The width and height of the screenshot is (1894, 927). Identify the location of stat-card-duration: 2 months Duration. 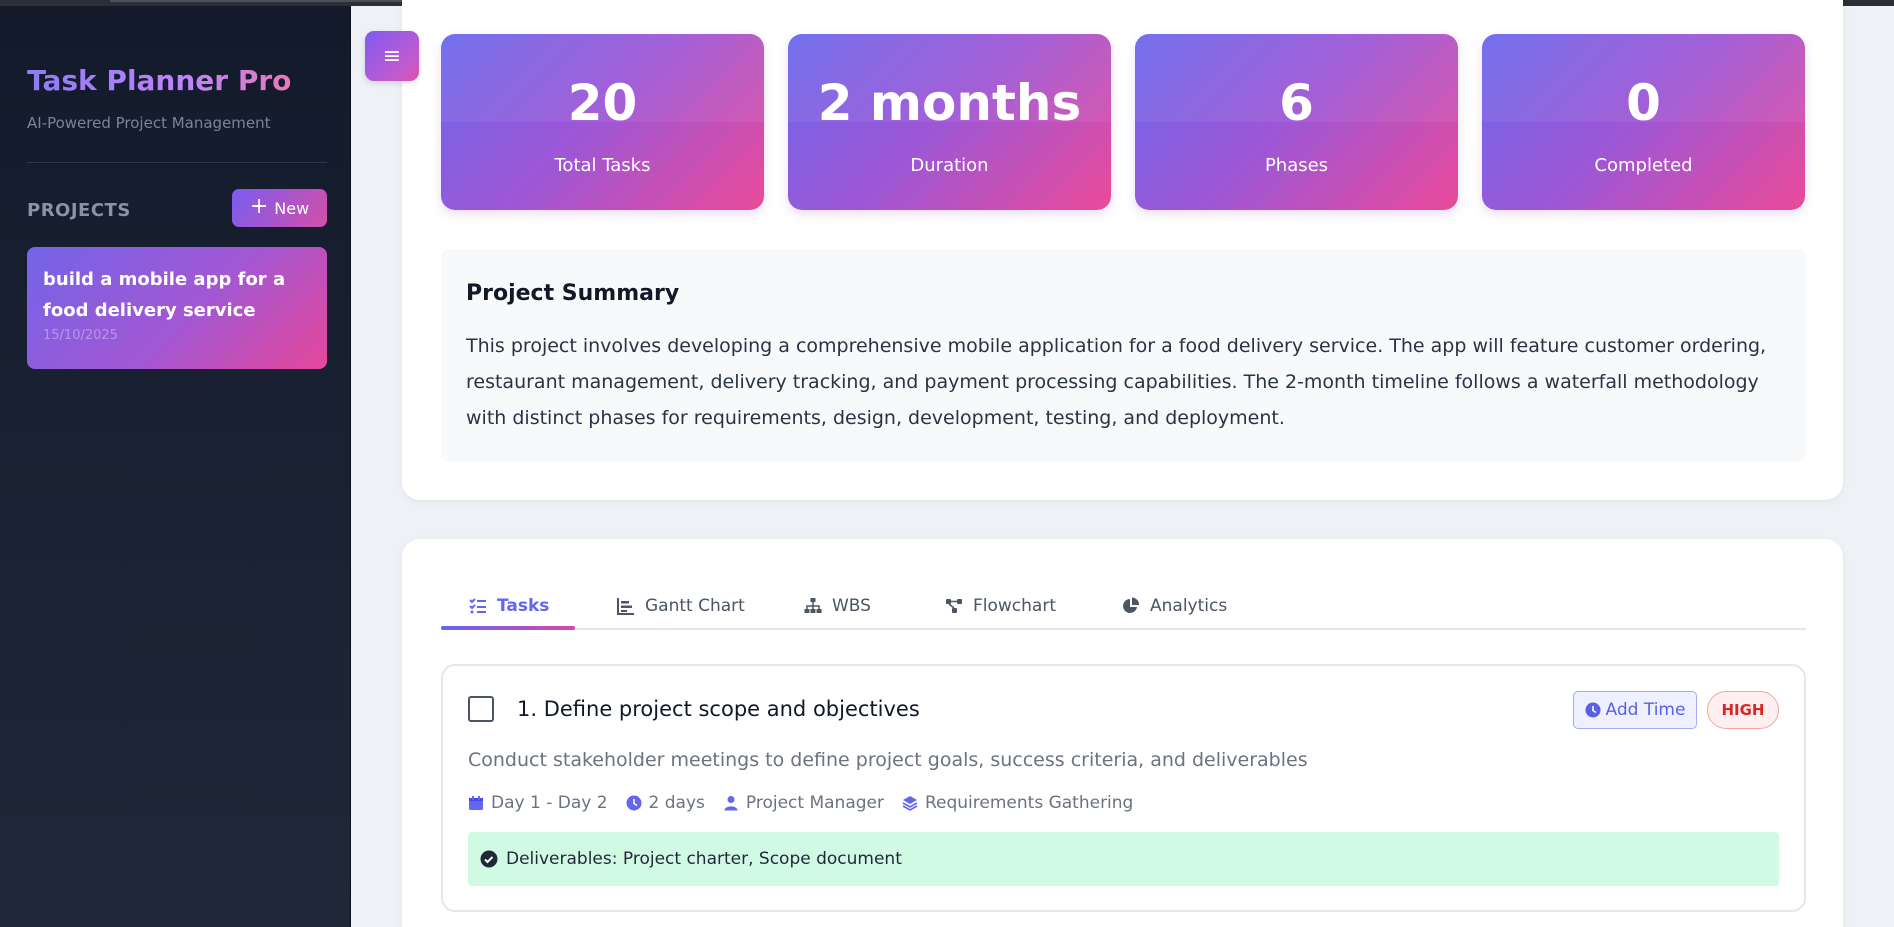
(949, 122).